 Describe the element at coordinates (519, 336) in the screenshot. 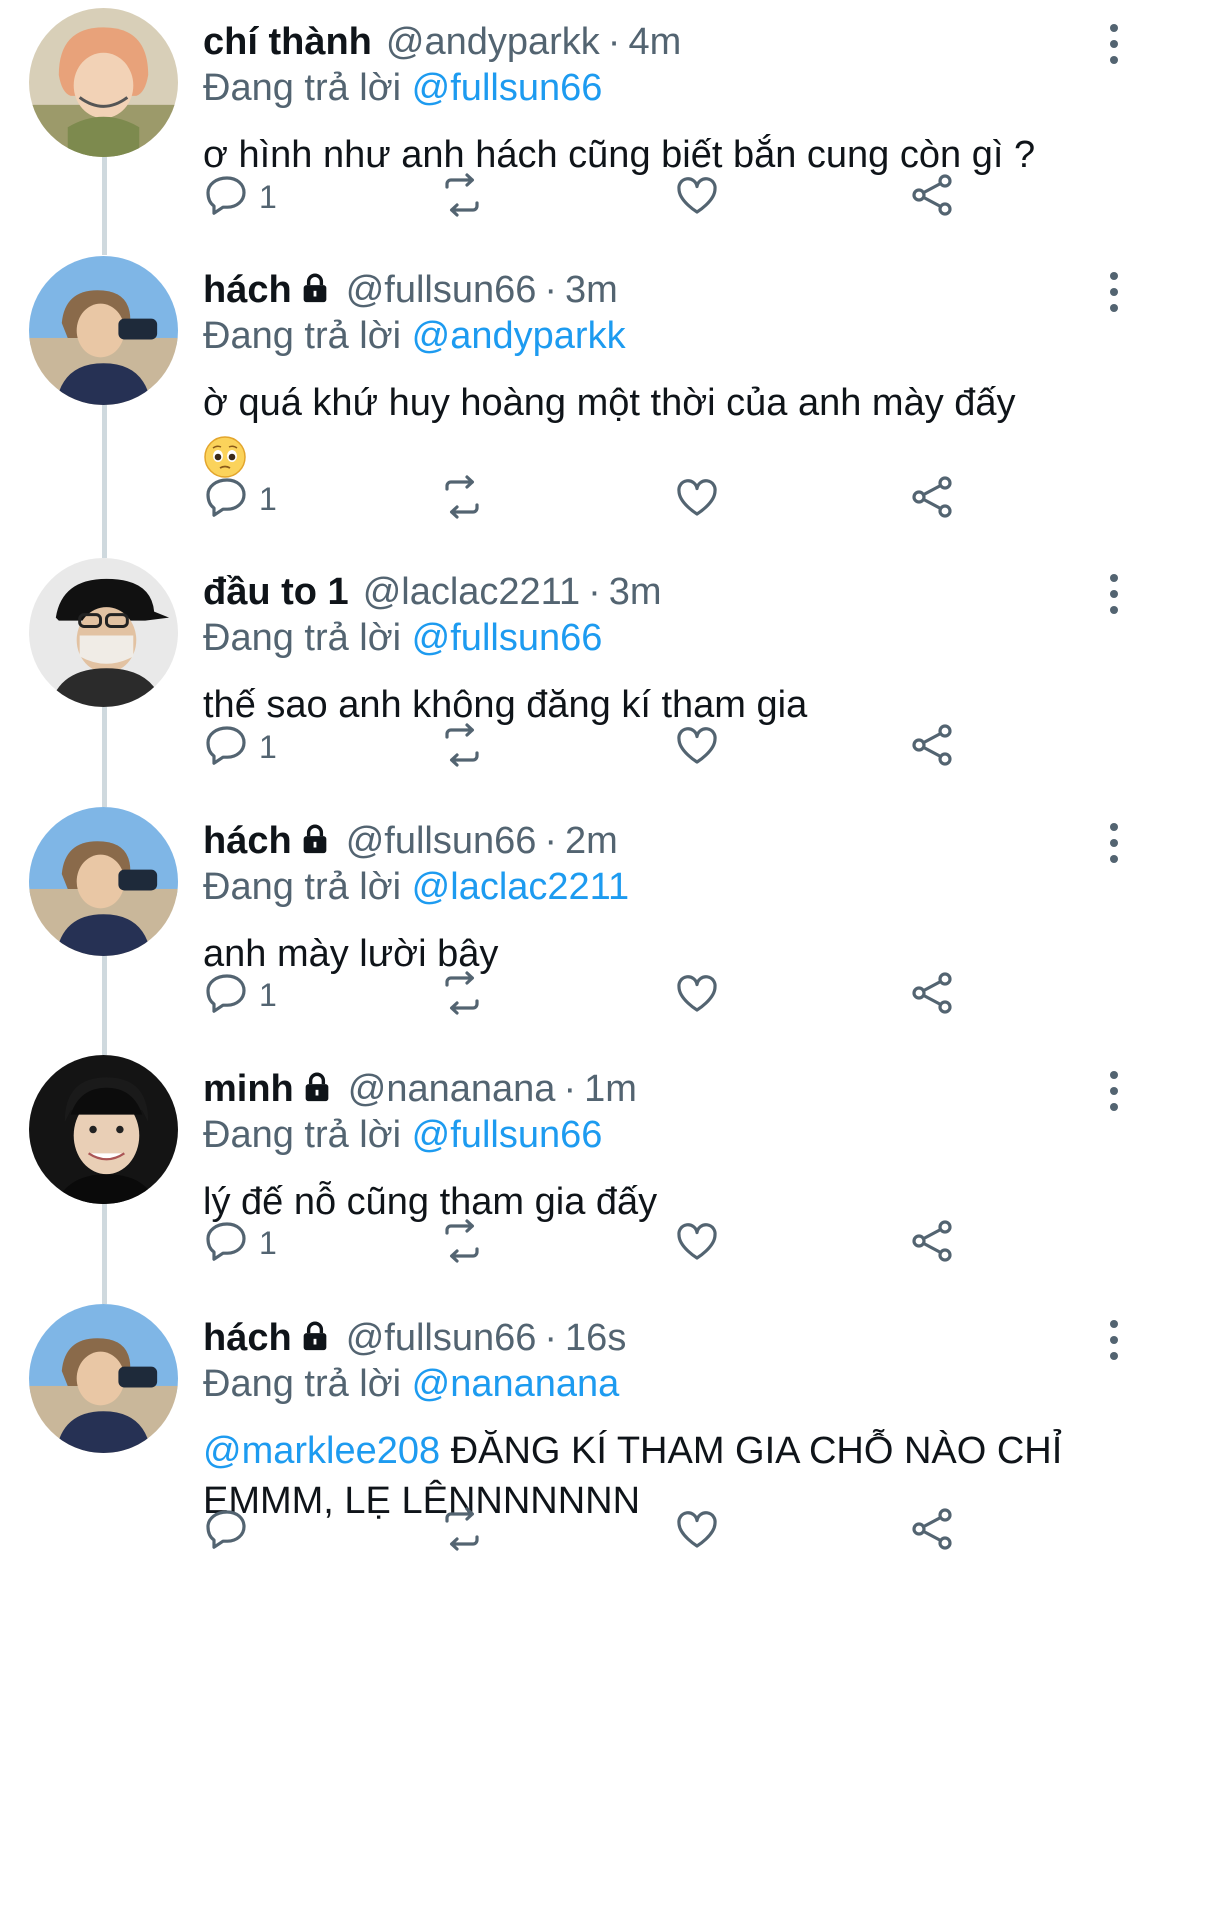

I see `replying-to-mention: @andyparkk` at that location.